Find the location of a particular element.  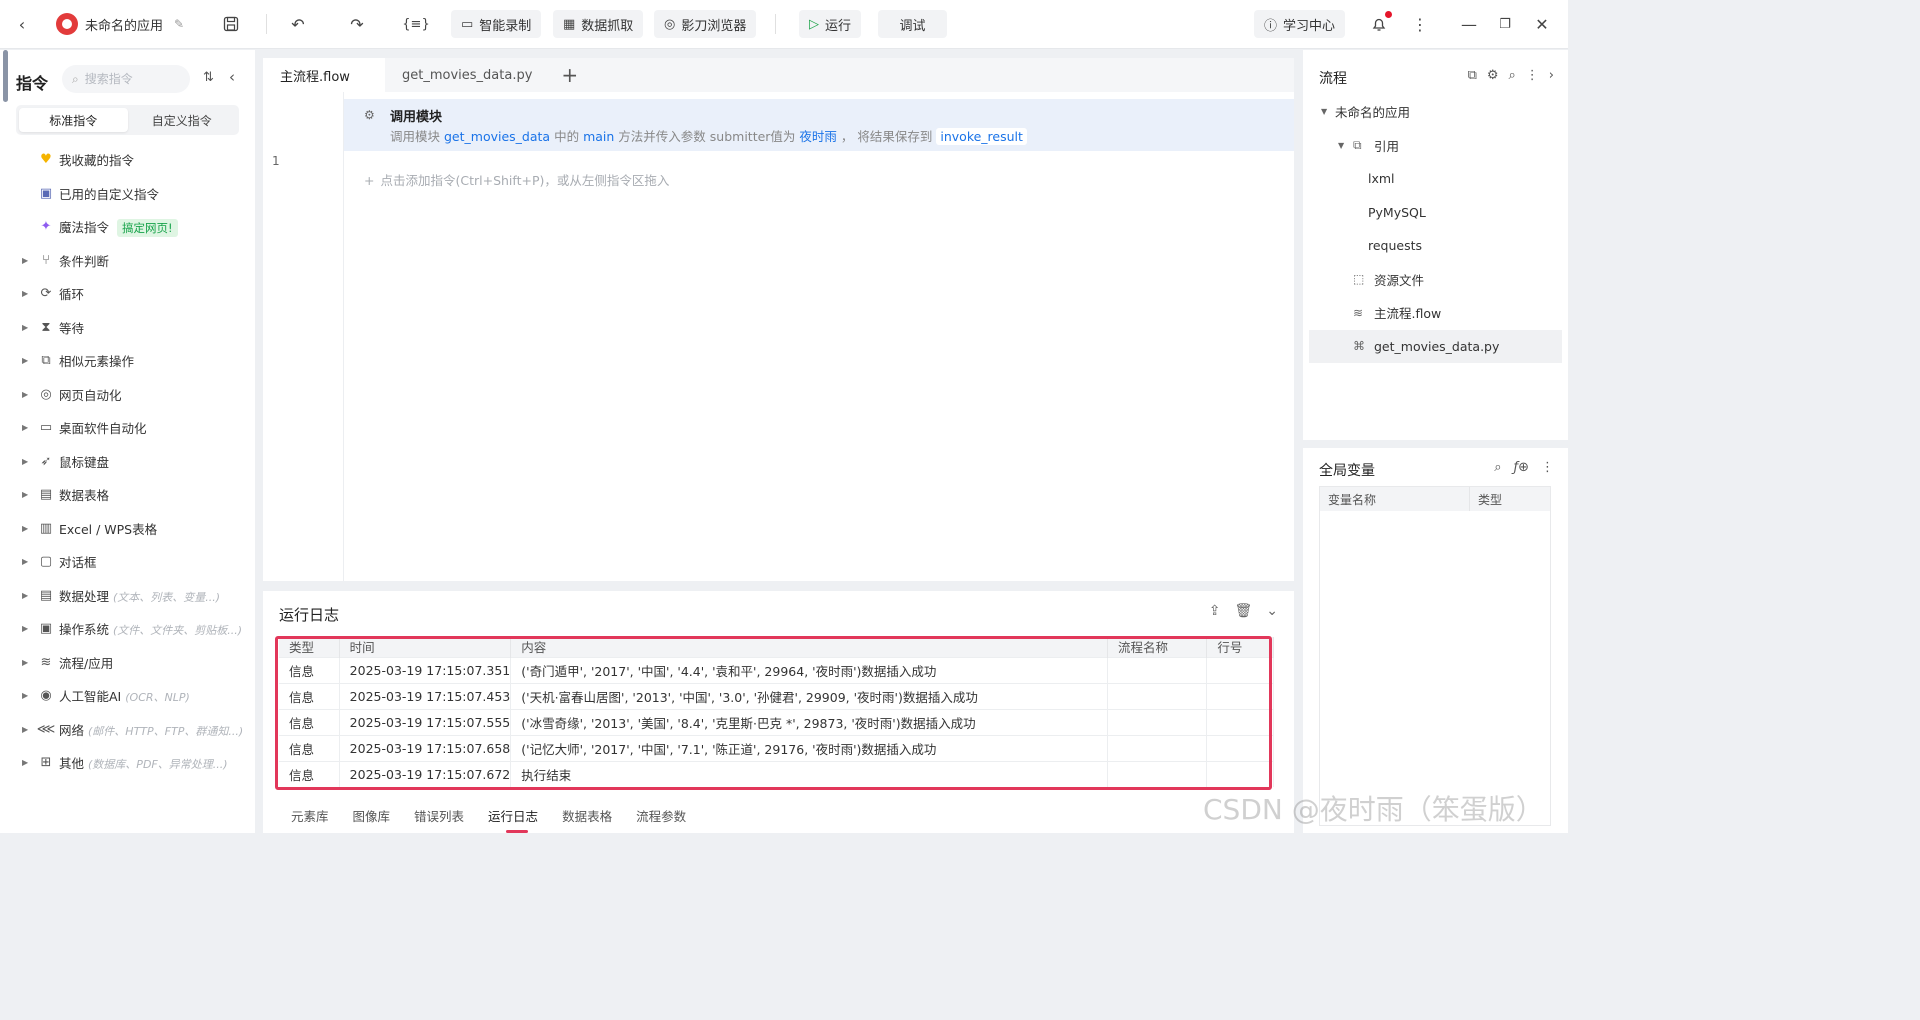

browser-button: ◎ 影刀浏览器 is located at coordinates (705, 24).